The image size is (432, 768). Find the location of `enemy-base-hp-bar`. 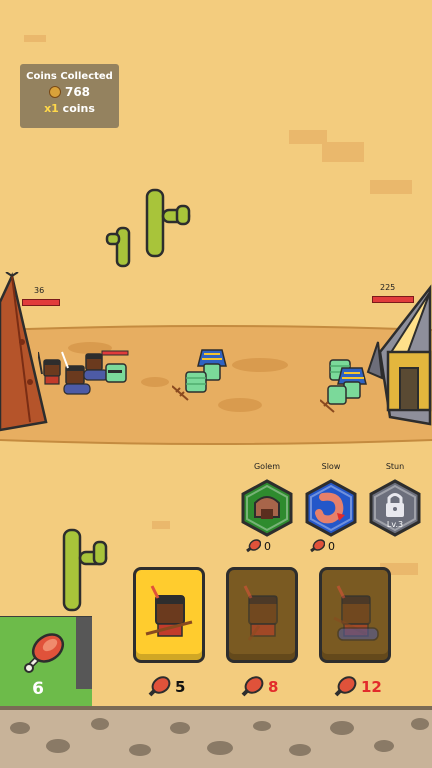

enemy-base-hp-bar is located at coordinates (393, 299).